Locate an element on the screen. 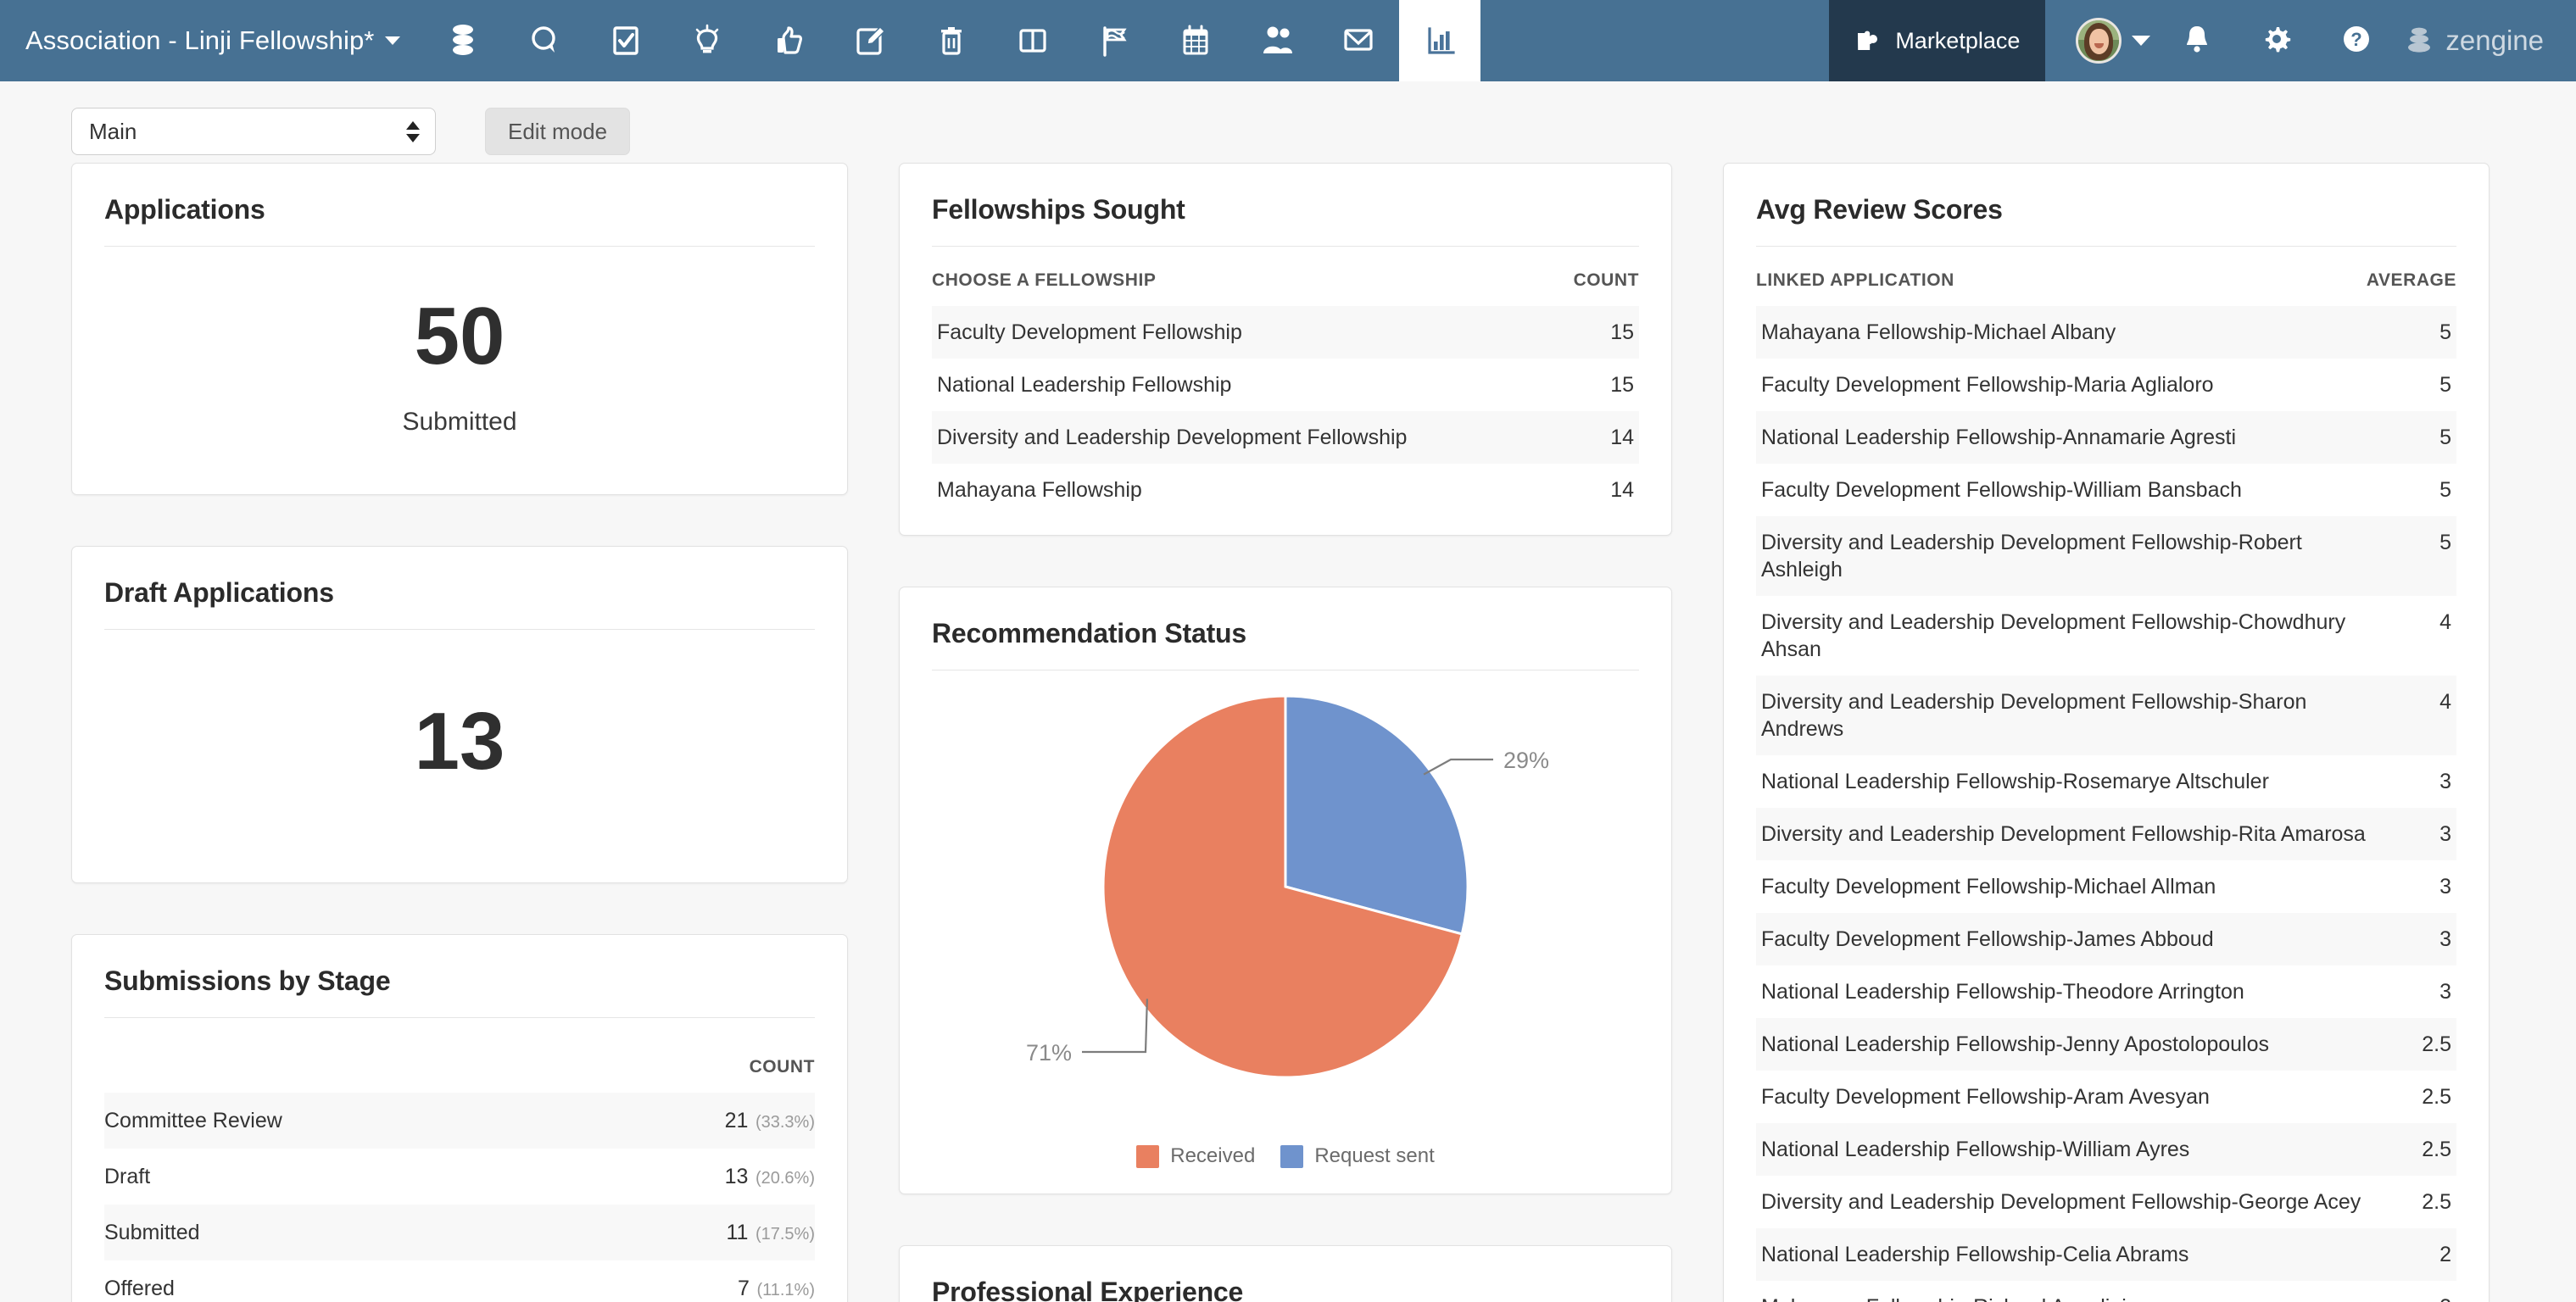 Image resolution: width=2576 pixels, height=1302 pixels. count-value: 7 is located at coordinates (743, 1288).